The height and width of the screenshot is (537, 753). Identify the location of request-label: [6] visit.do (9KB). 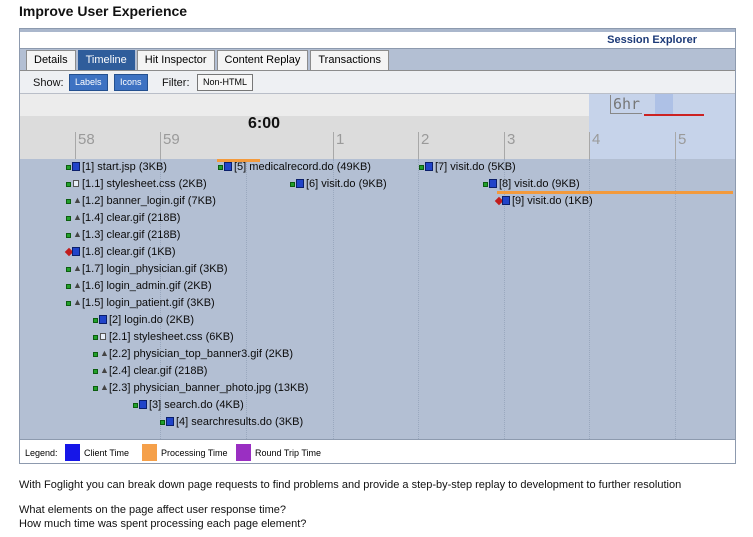
(346, 184).